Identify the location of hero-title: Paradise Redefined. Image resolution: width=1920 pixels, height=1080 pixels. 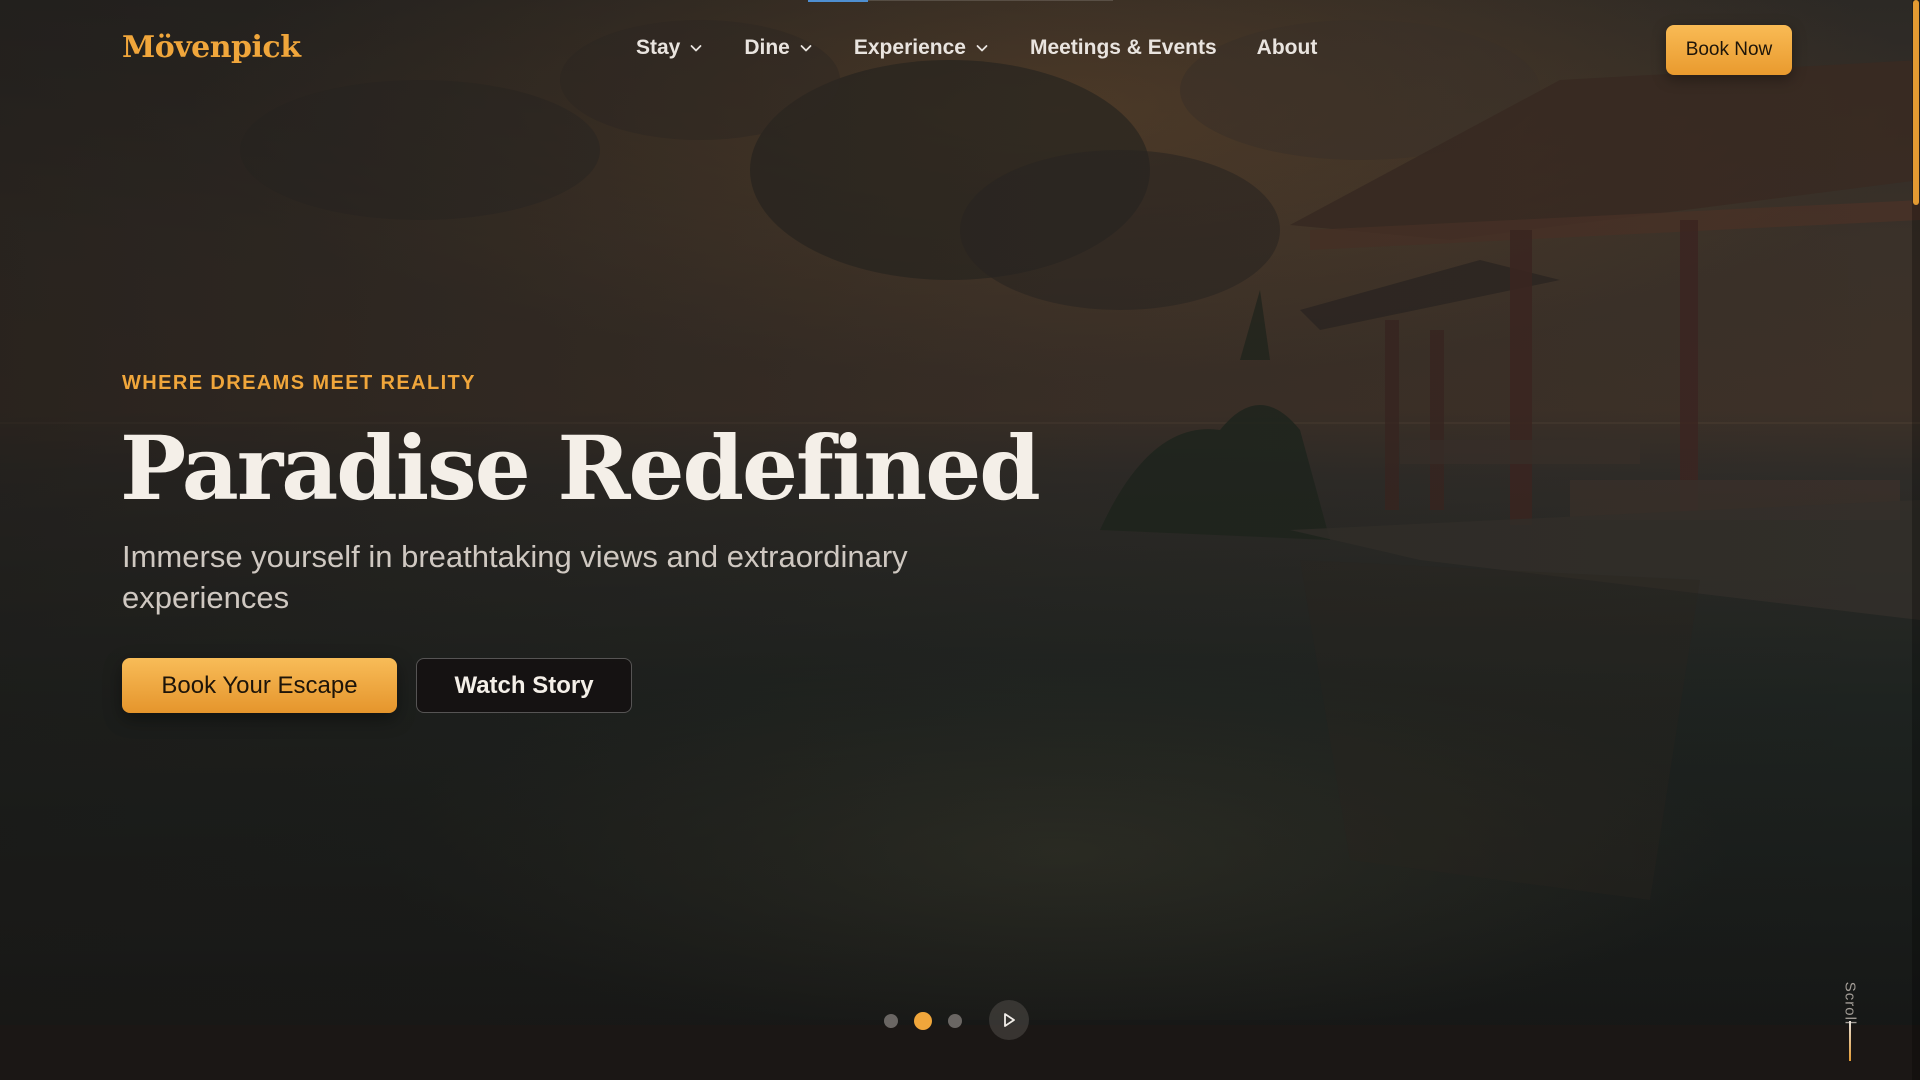
(580, 468).